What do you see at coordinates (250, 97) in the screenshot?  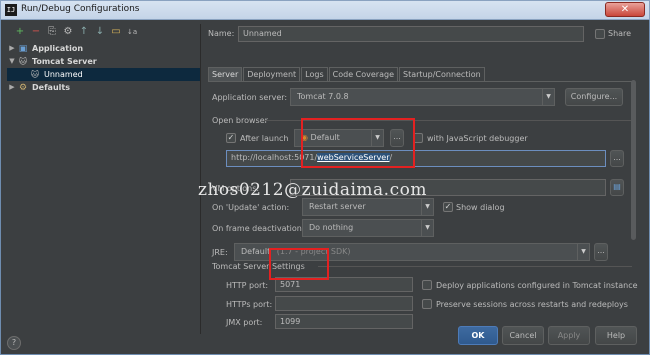 I see `app-server-label: Application server:` at bounding box center [250, 97].